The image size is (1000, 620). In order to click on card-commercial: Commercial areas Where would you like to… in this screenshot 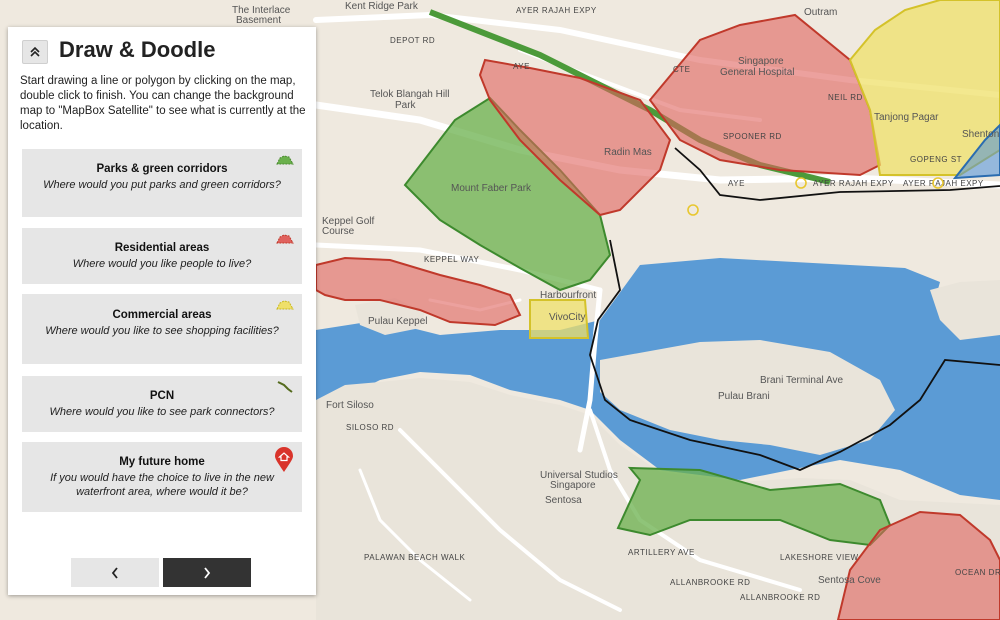, I will do `click(162, 329)`.